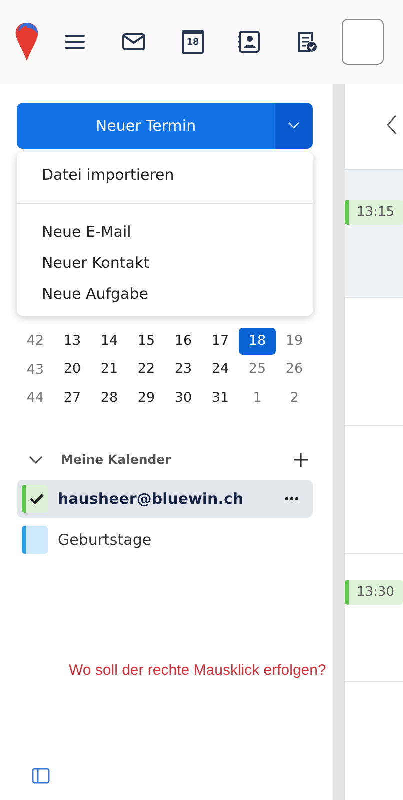 The height and width of the screenshot is (800, 403). What do you see at coordinates (72, 398) in the screenshot?
I see `calendar-day: 27` at bounding box center [72, 398].